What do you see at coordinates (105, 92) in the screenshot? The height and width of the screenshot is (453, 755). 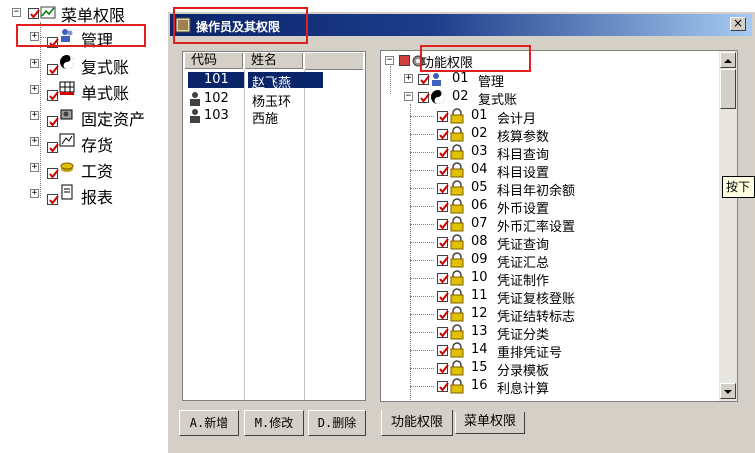 I see `menu-item-single-entry: 单式账` at bounding box center [105, 92].